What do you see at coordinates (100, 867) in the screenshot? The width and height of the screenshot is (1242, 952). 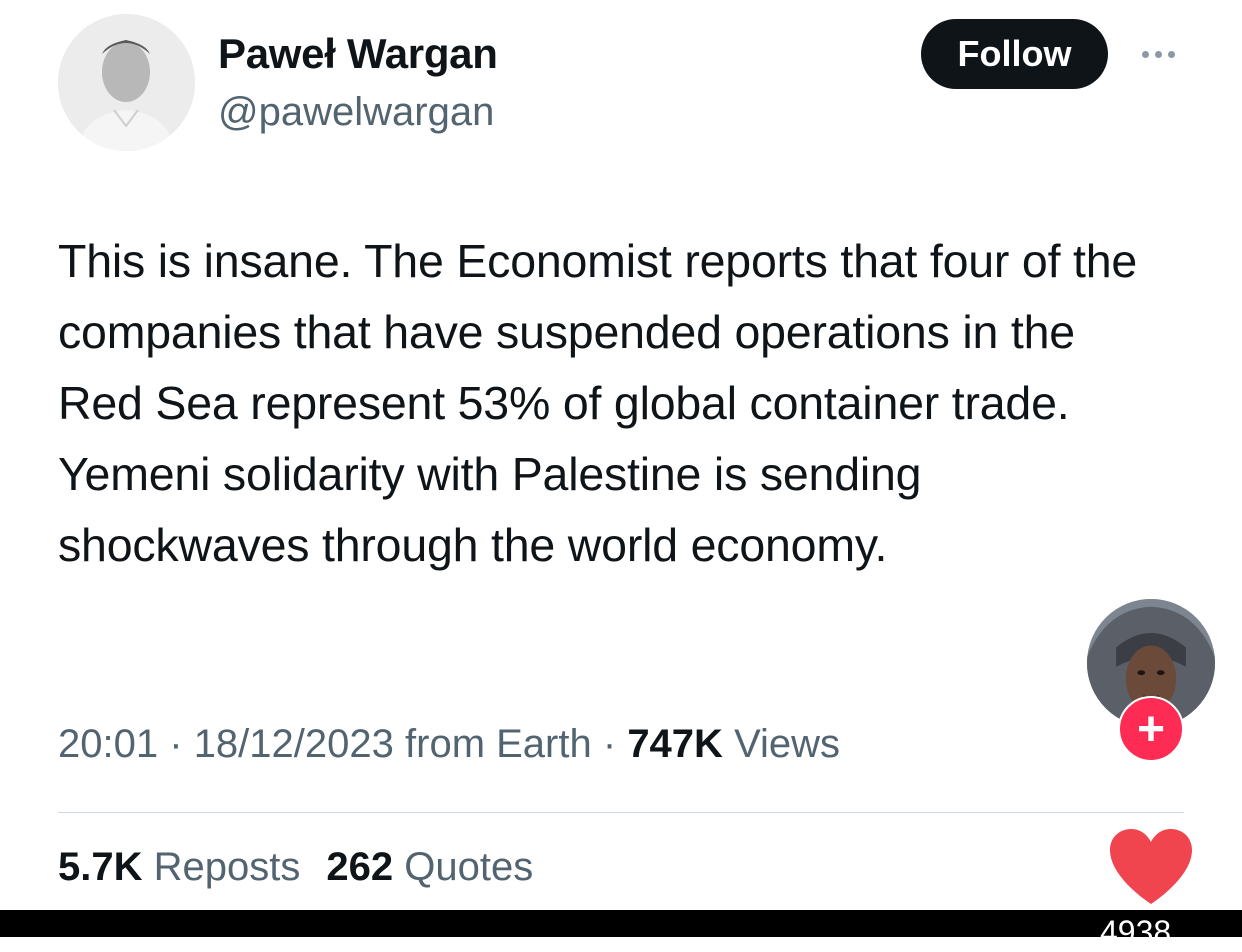 I see `reposts-count: 5.7K` at bounding box center [100, 867].